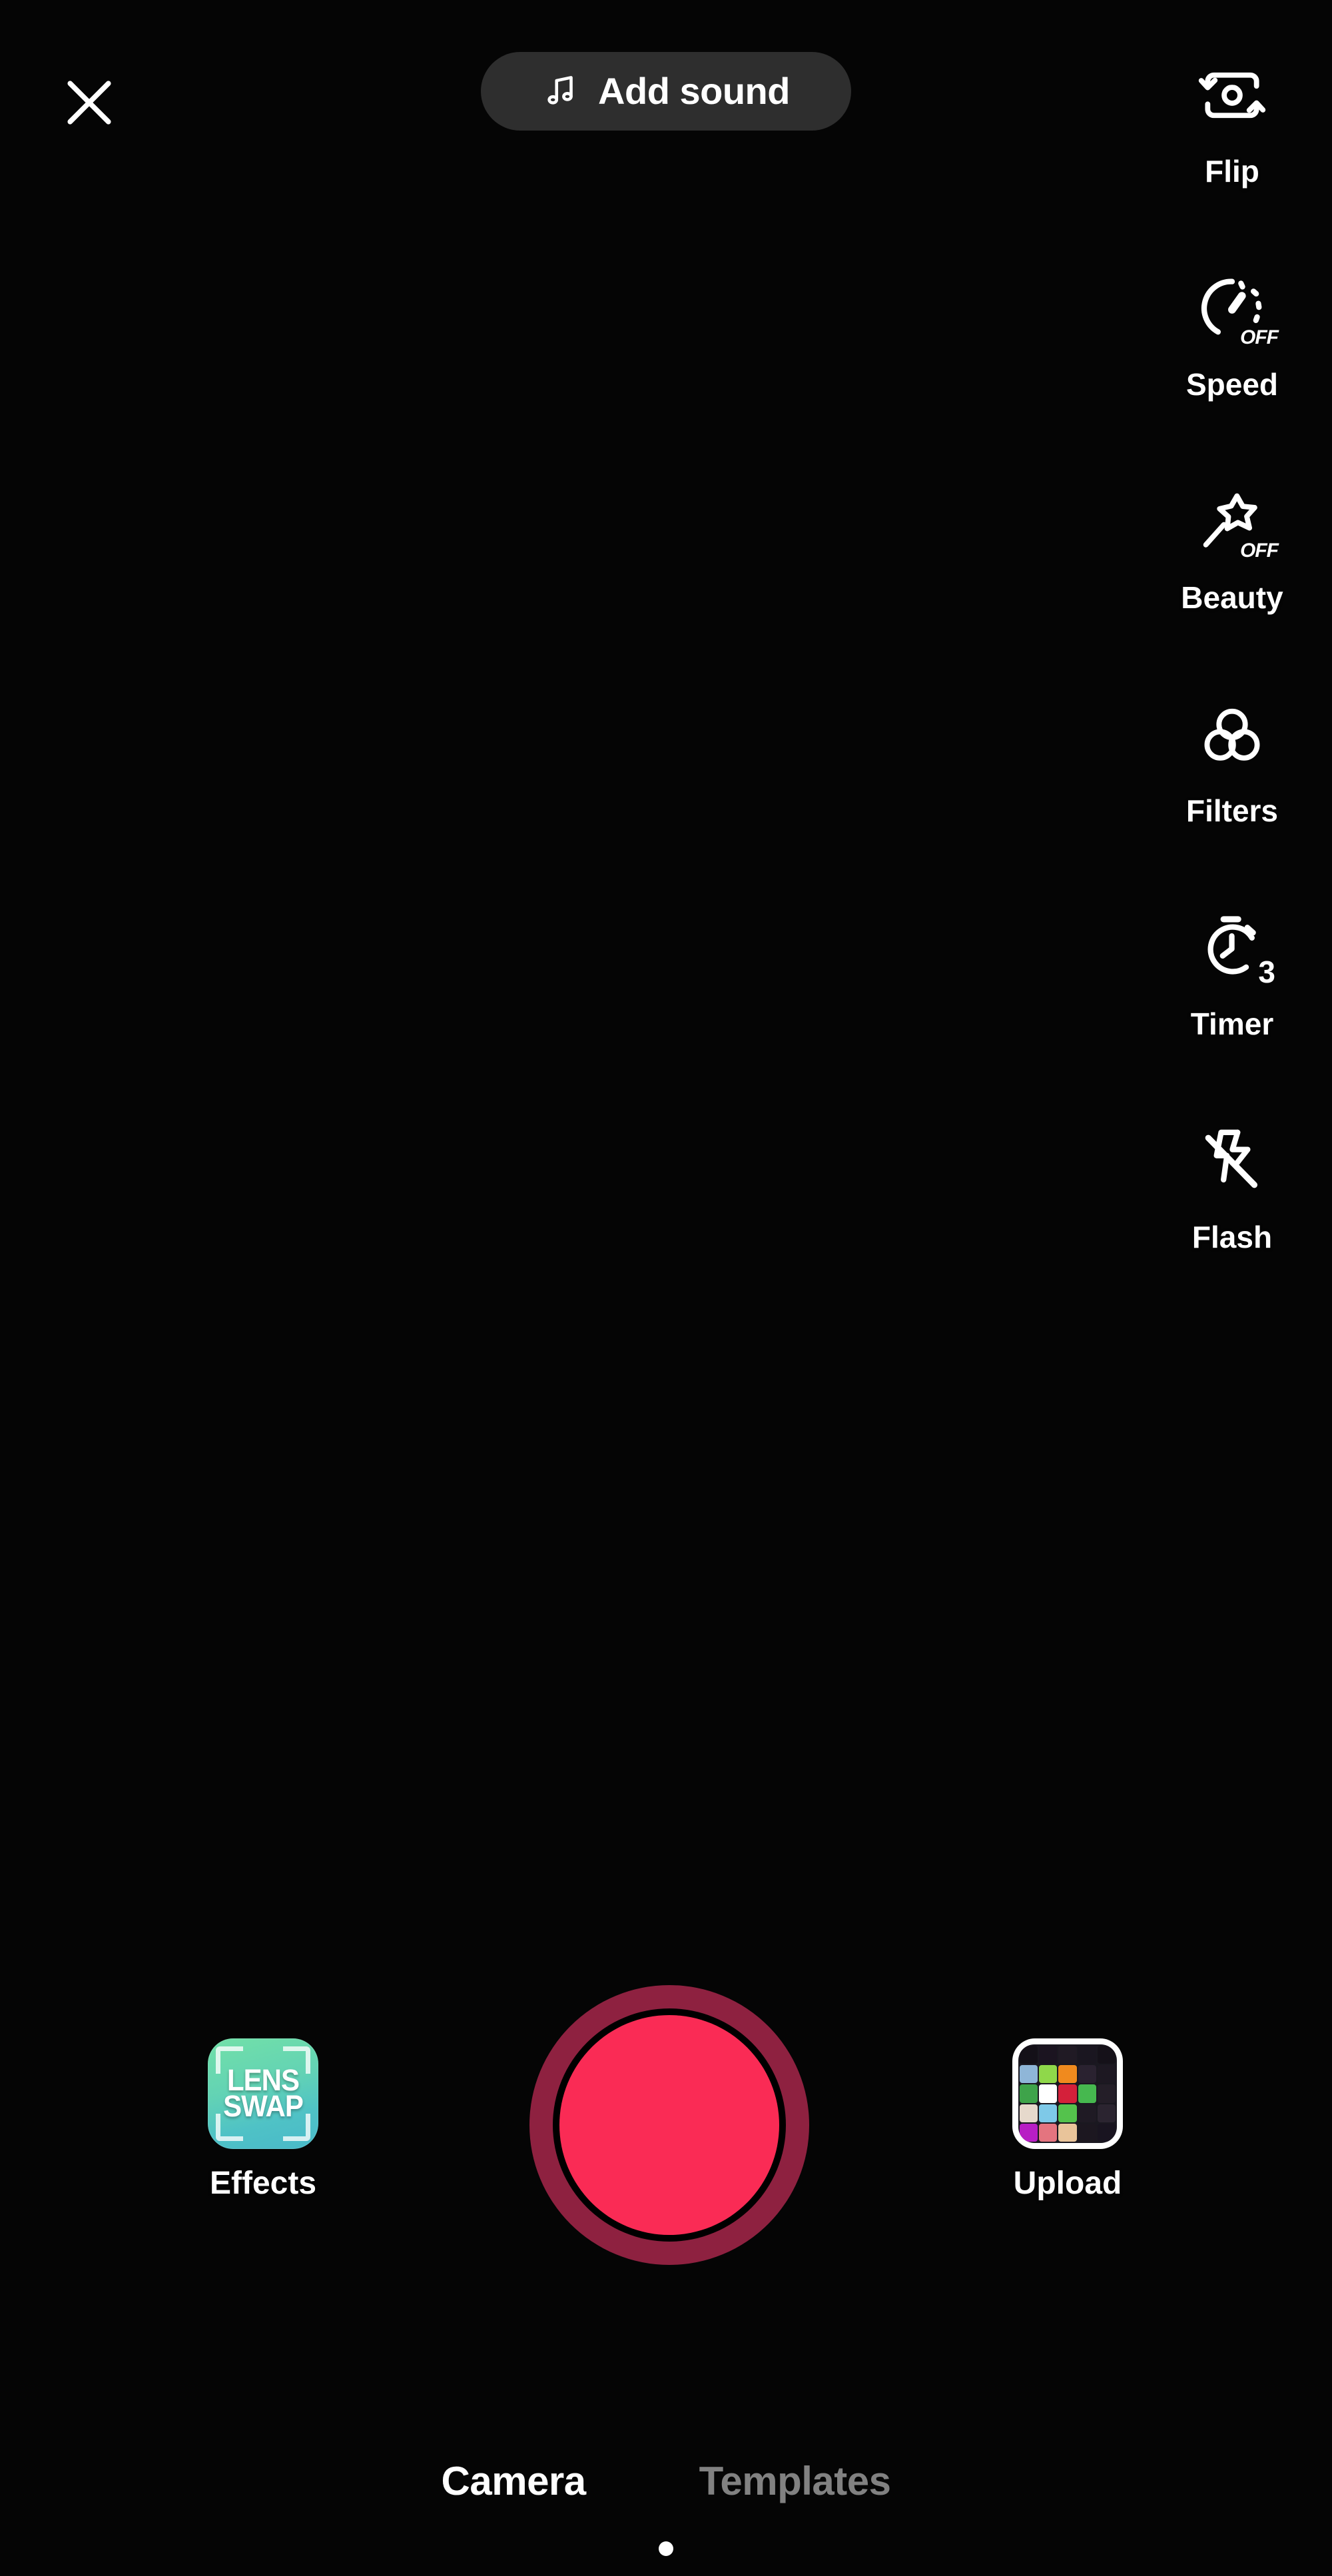  Describe the element at coordinates (1232, 1161) in the screenshot. I see `flash-off-icon` at that location.